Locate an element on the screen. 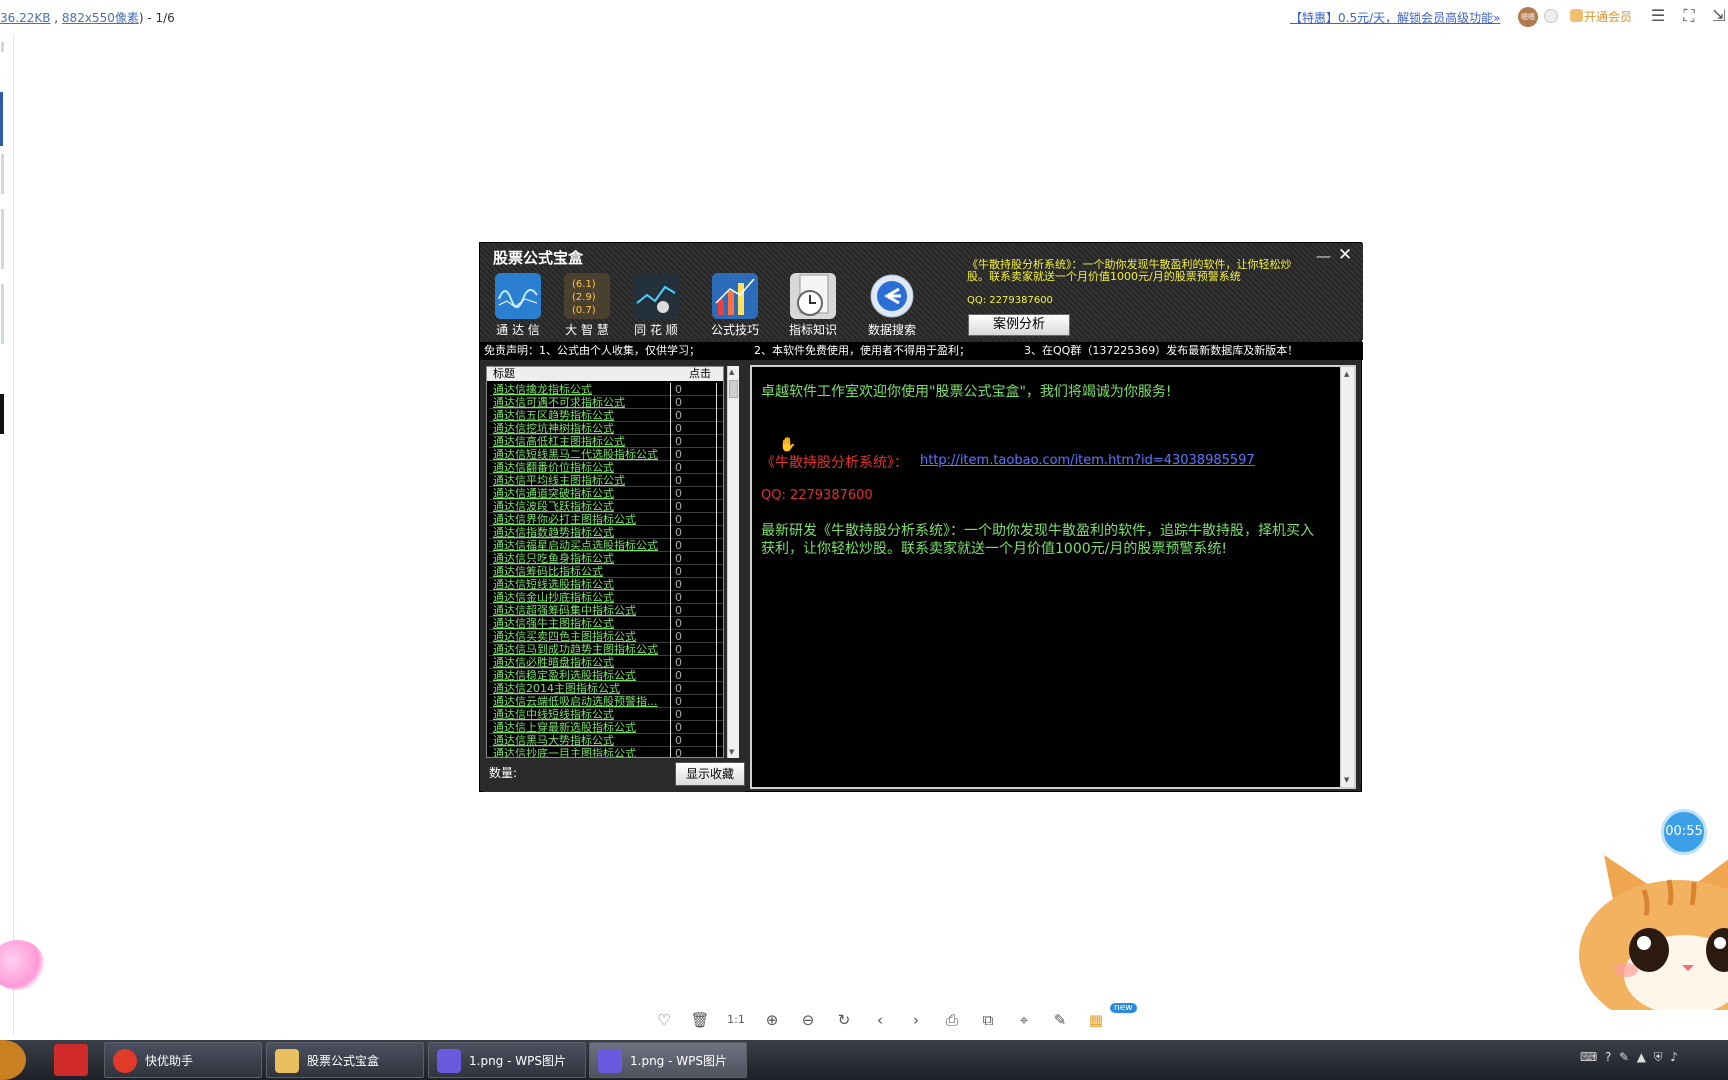 This screenshot has width=1728, height=1080. pin-icon: ⇲ is located at coordinates (1718, 16).